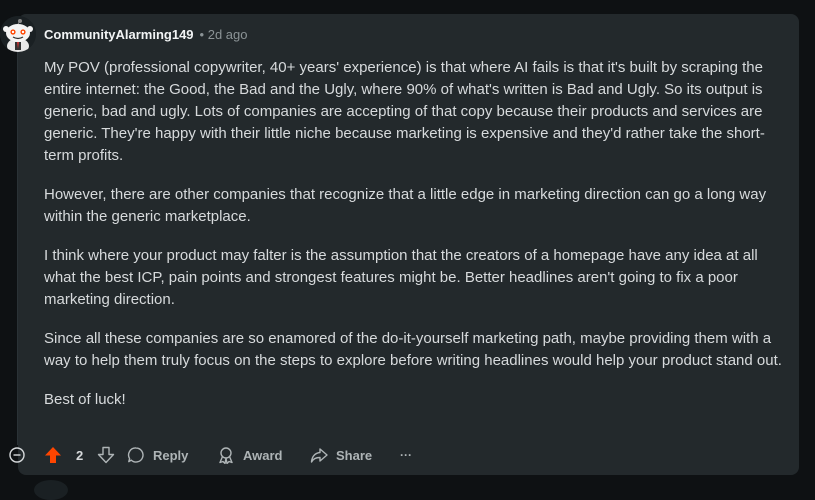  I want to click on share-arrow-icon, so click(319, 455).